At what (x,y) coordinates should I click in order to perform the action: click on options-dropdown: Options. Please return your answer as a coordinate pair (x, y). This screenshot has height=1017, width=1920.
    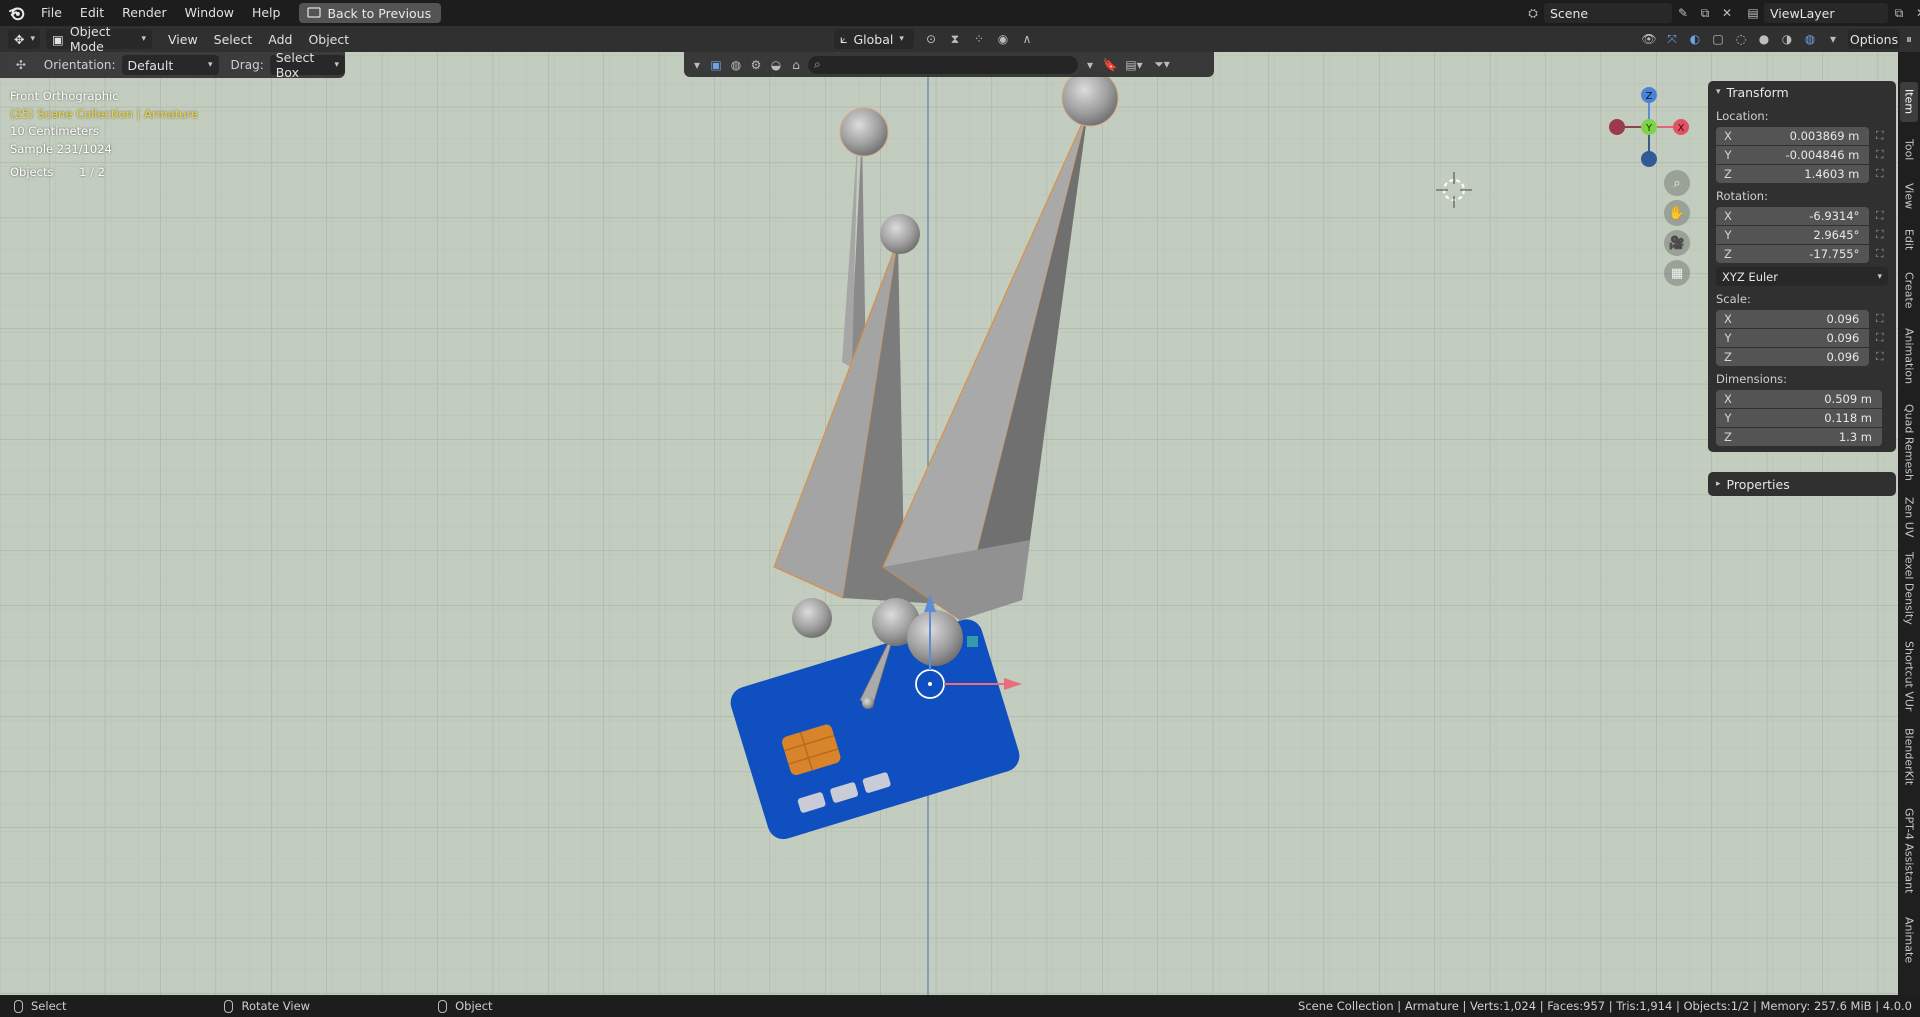
    Looking at the image, I should click on (1874, 39).